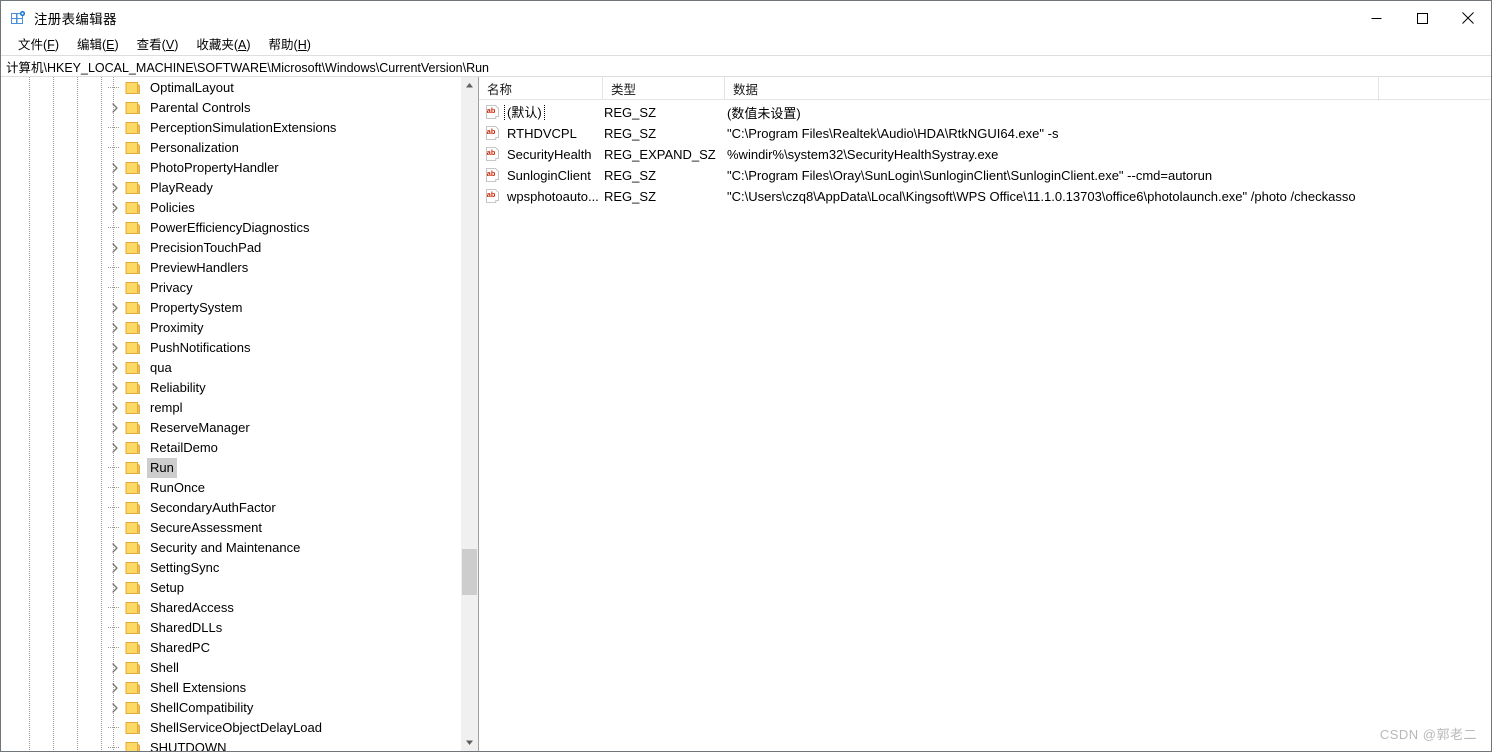 The image size is (1492, 752). I want to click on menu-file: 文件(F), so click(38, 45).